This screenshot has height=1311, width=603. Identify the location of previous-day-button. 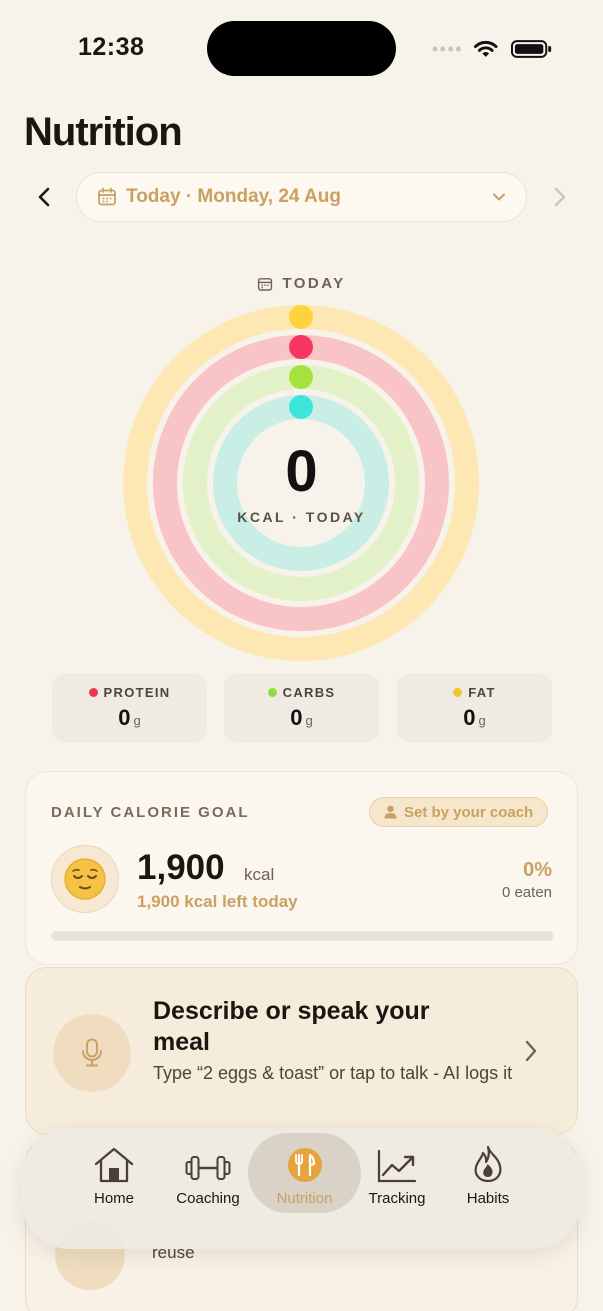
(44, 197).